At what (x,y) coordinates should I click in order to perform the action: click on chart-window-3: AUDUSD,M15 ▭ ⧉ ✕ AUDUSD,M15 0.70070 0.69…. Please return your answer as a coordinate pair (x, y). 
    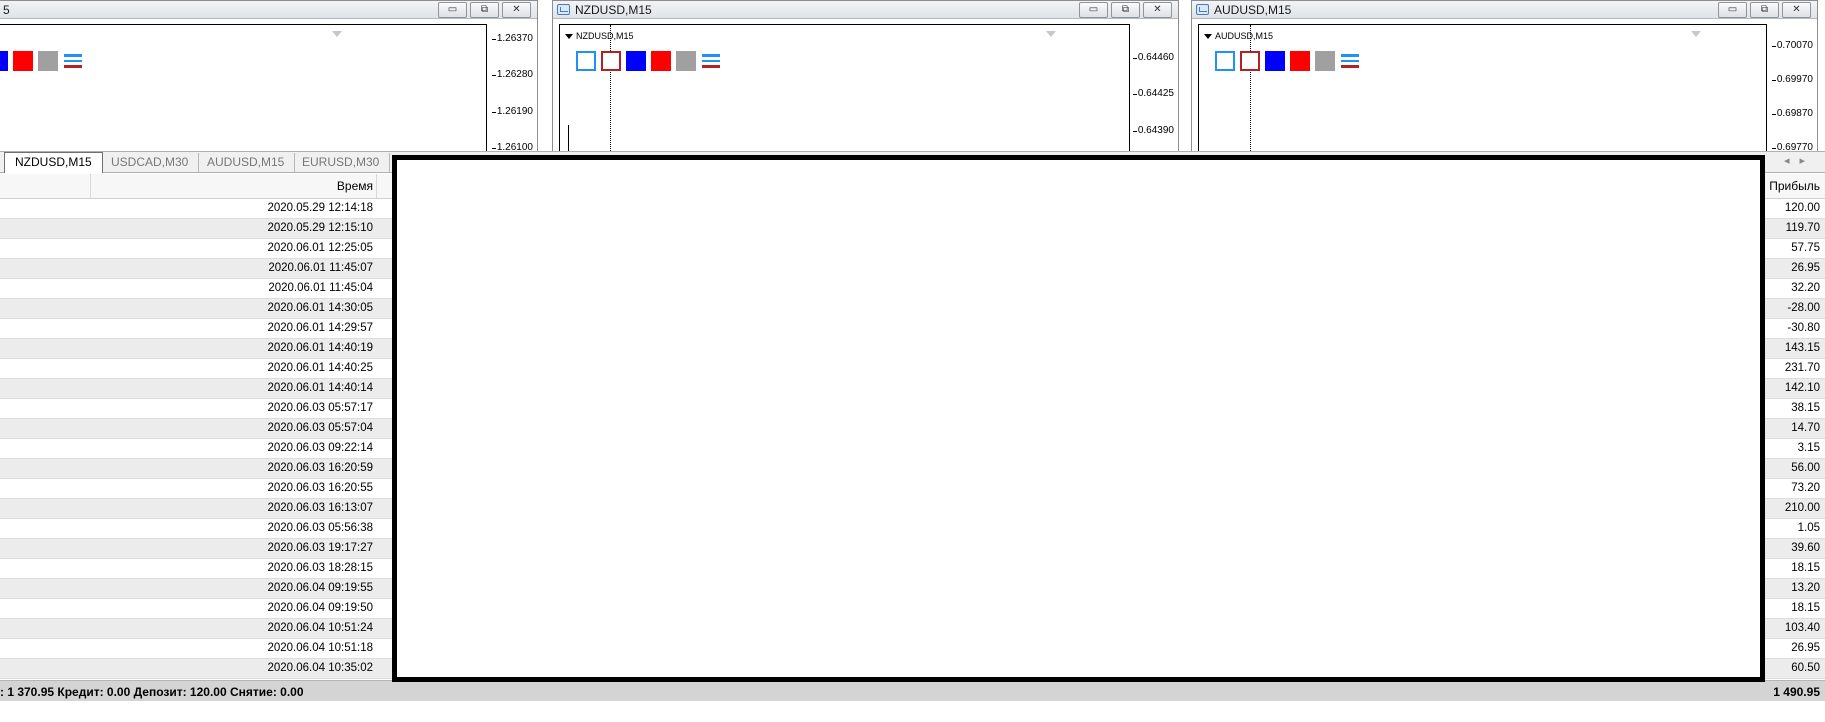
    Looking at the image, I should click on (1504, 77).